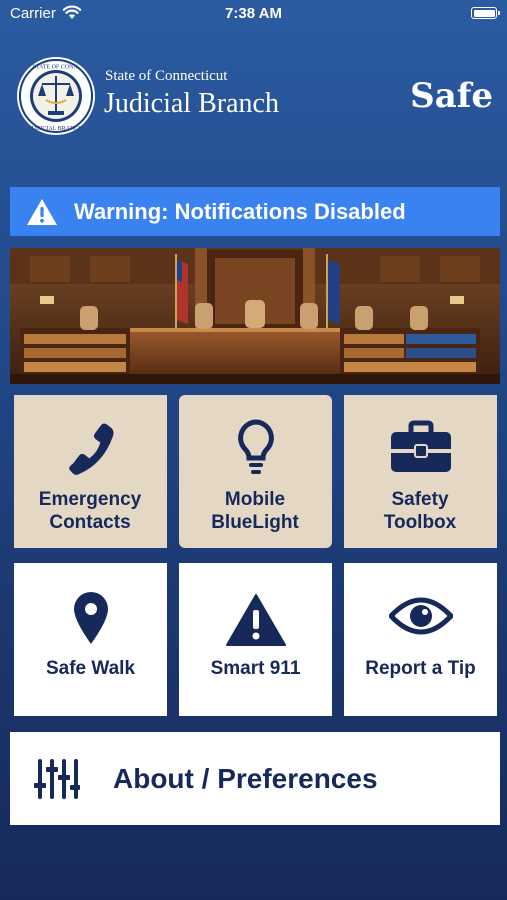 The height and width of the screenshot is (900, 507). Describe the element at coordinates (90, 511) in the screenshot. I see `tile-label: Emergency Contacts` at that location.